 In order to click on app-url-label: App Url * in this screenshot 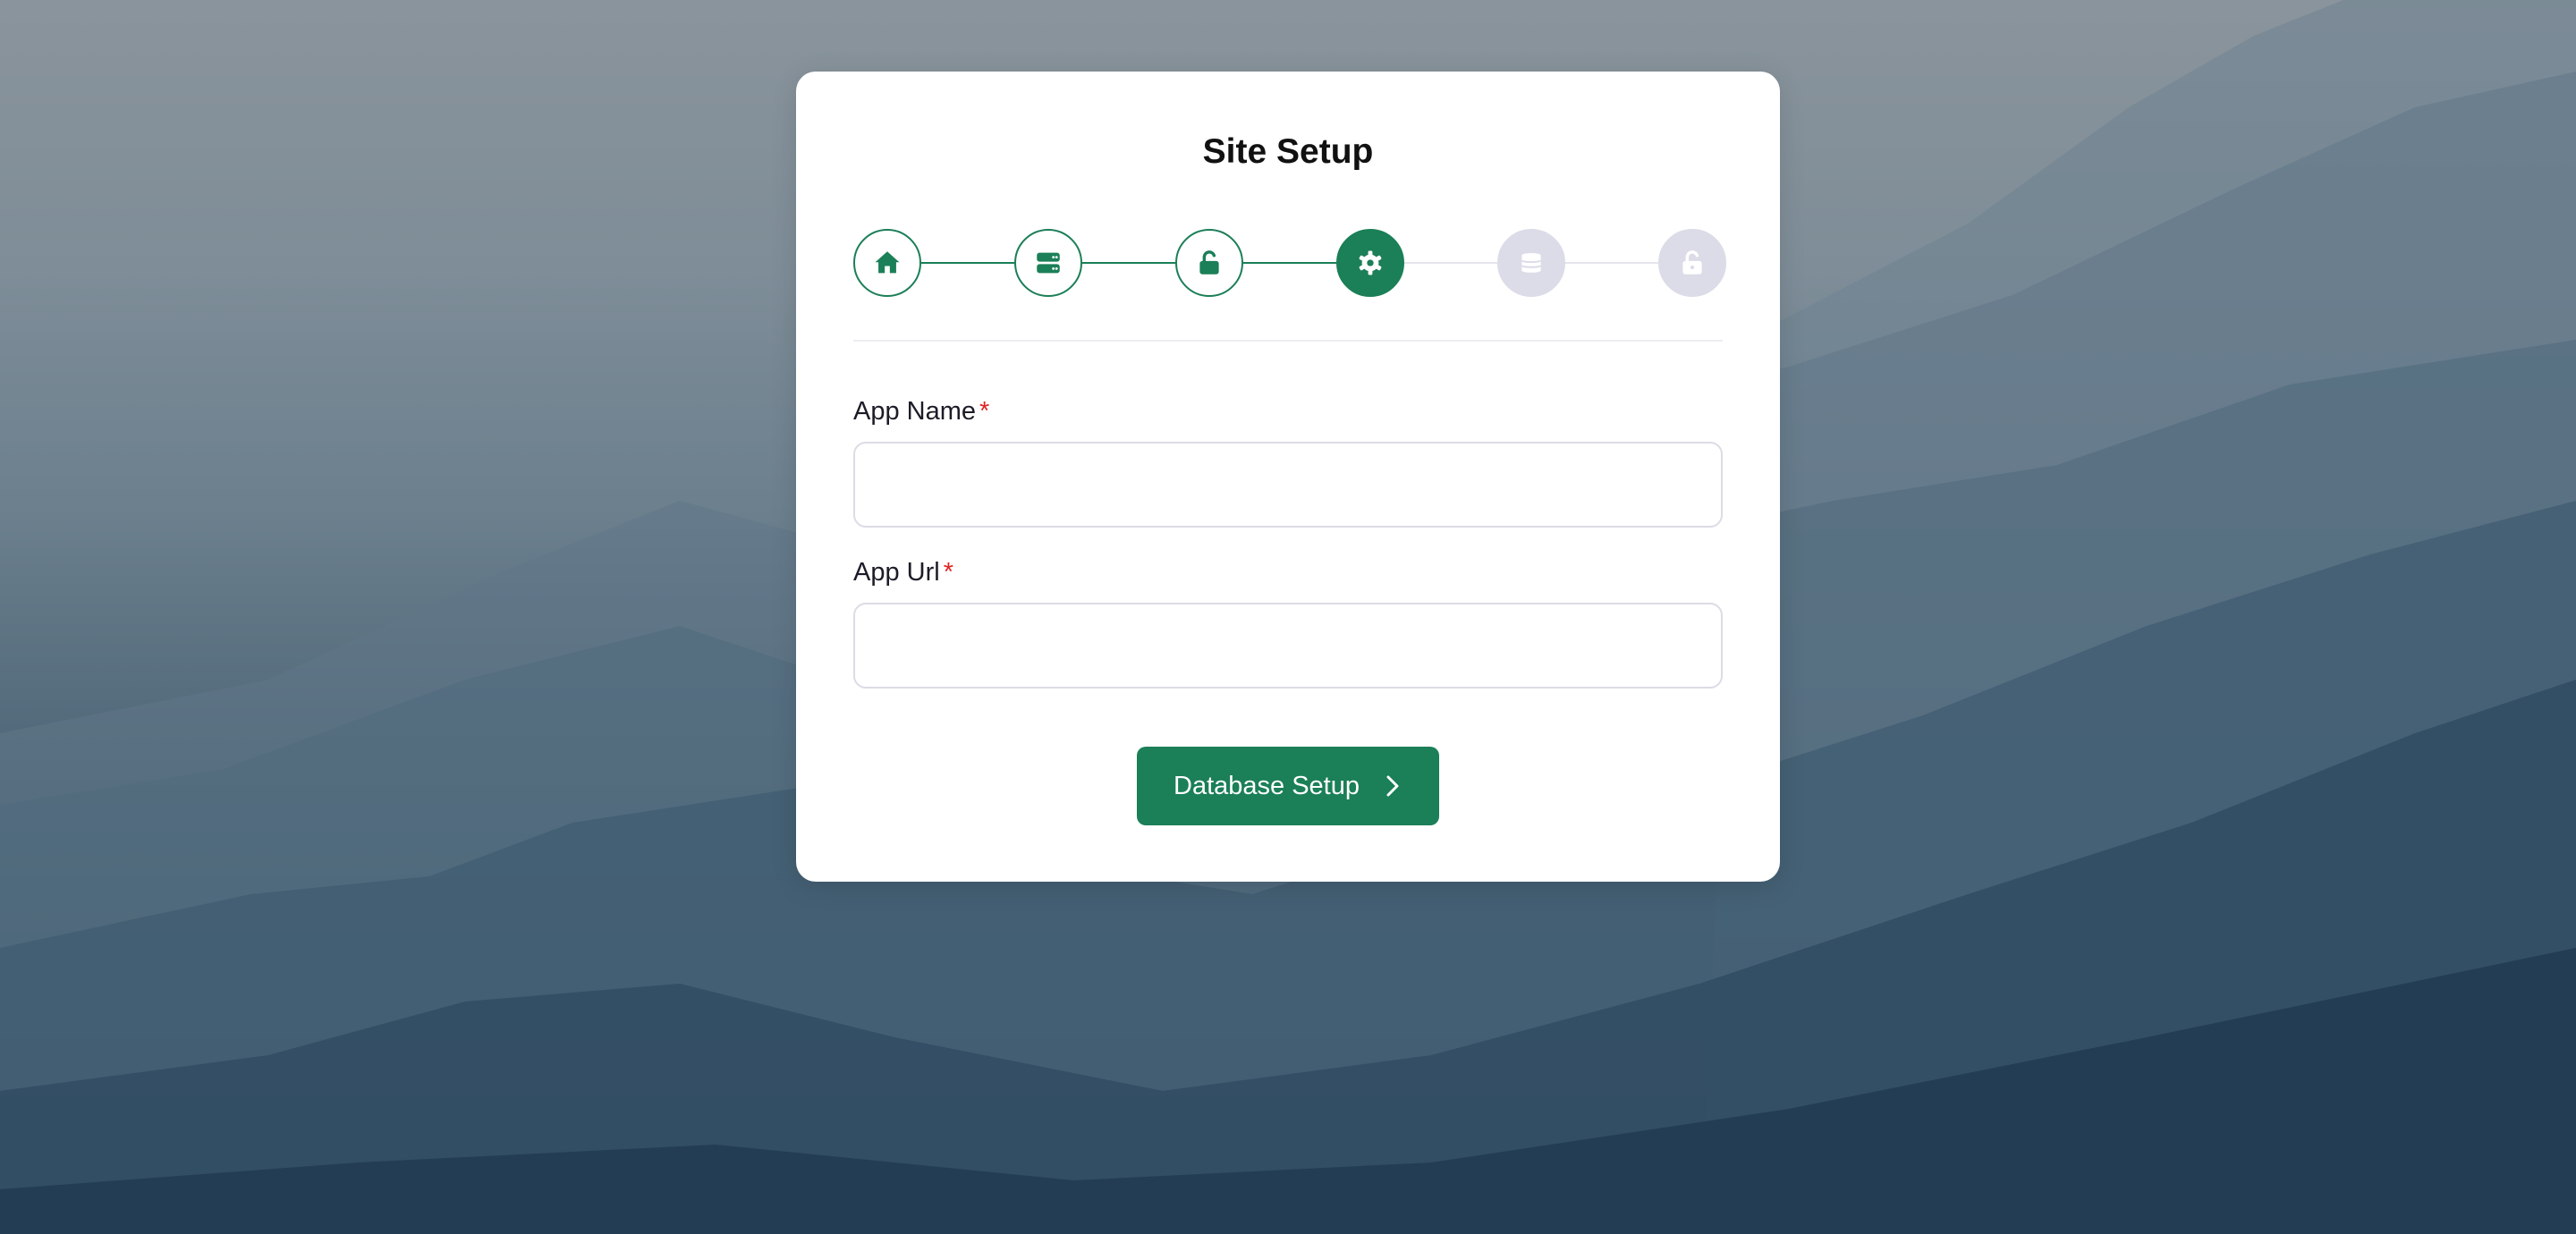, I will do `click(903, 572)`.